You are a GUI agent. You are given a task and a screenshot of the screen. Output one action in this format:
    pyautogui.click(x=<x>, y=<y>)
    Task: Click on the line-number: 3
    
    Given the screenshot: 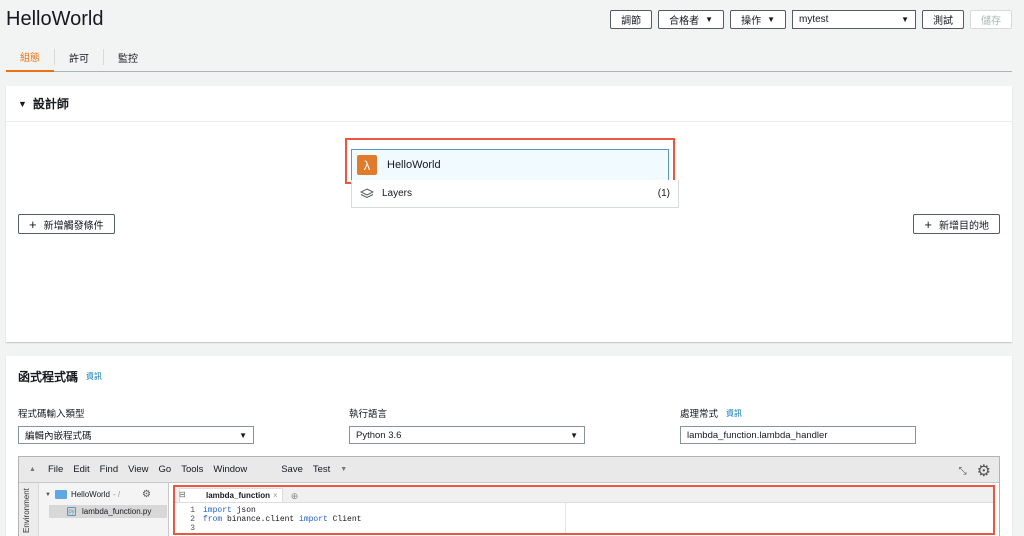 What is the action you would take?
    pyautogui.click(x=192, y=528)
    